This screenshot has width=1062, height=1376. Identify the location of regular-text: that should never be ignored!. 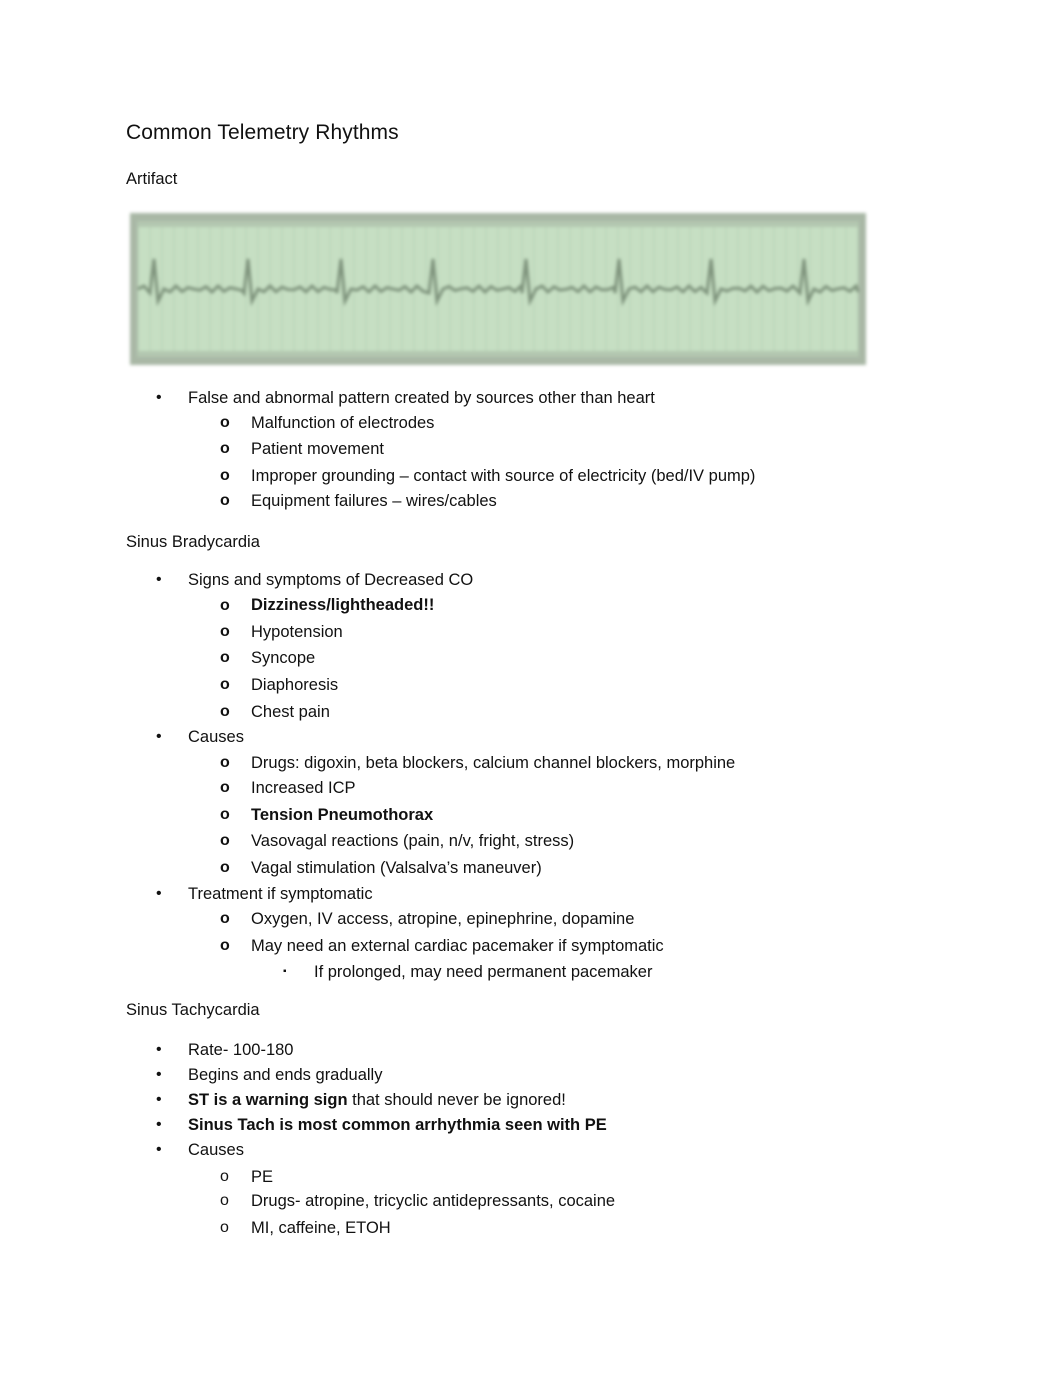
(456, 1100).